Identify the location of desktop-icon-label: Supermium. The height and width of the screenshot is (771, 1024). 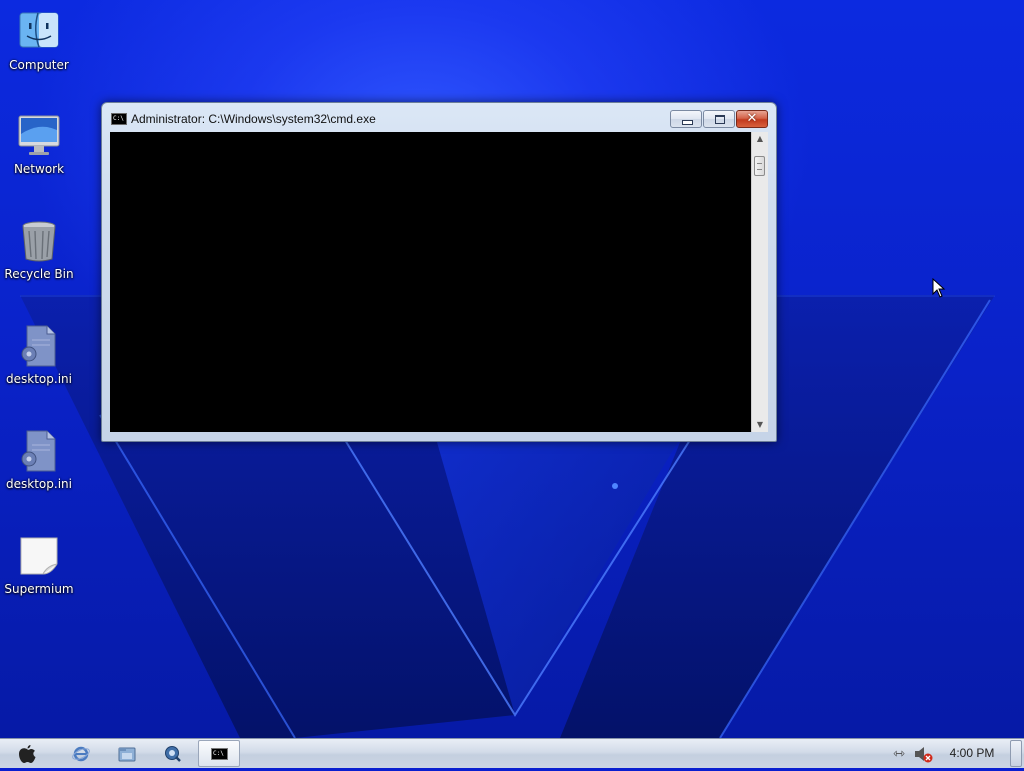
(39, 589).